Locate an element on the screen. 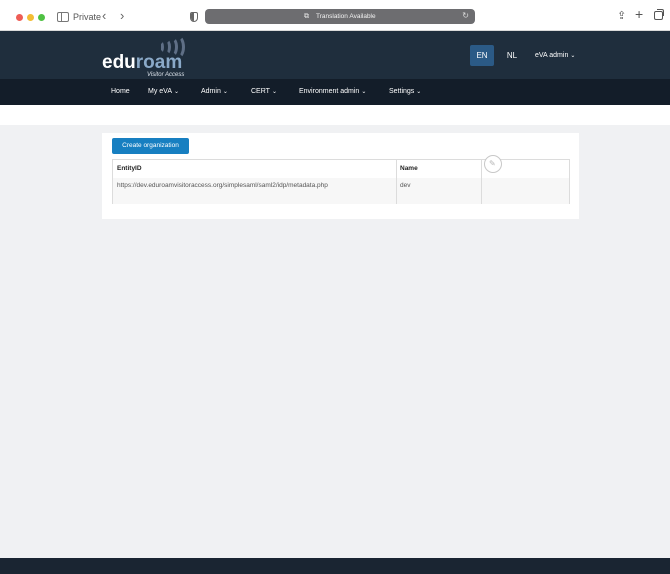 Image resolution: width=670 pixels, height=574 pixels. eduroam-logo: eduroam Visitor Access is located at coordinates (152, 56).